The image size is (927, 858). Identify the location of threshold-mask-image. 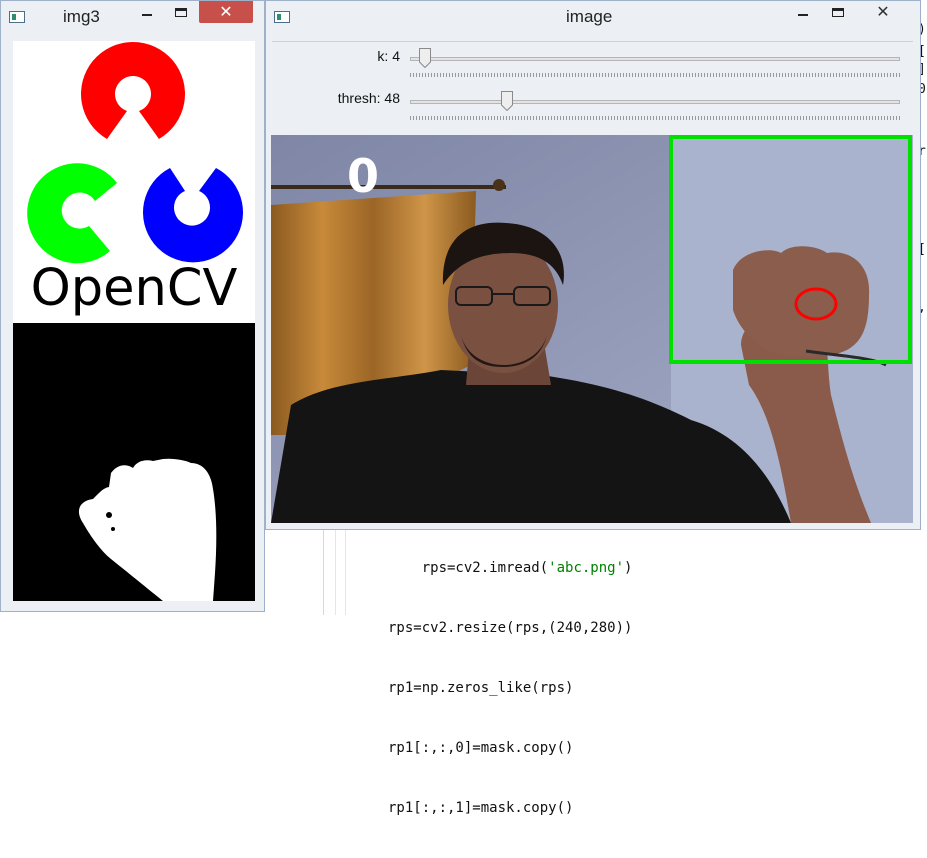
(134, 462).